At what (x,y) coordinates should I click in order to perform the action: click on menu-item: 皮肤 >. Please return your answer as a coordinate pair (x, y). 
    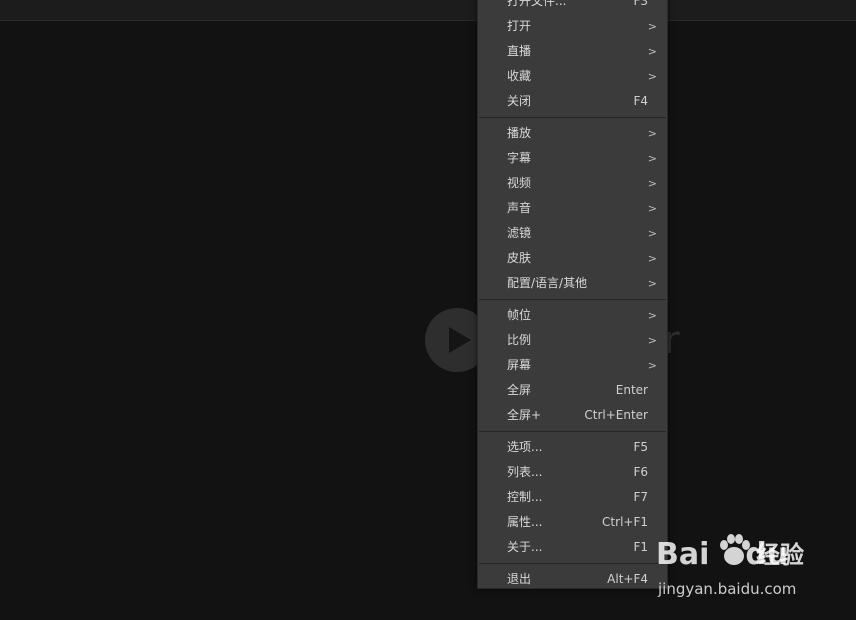
    Looking at the image, I should click on (572, 258).